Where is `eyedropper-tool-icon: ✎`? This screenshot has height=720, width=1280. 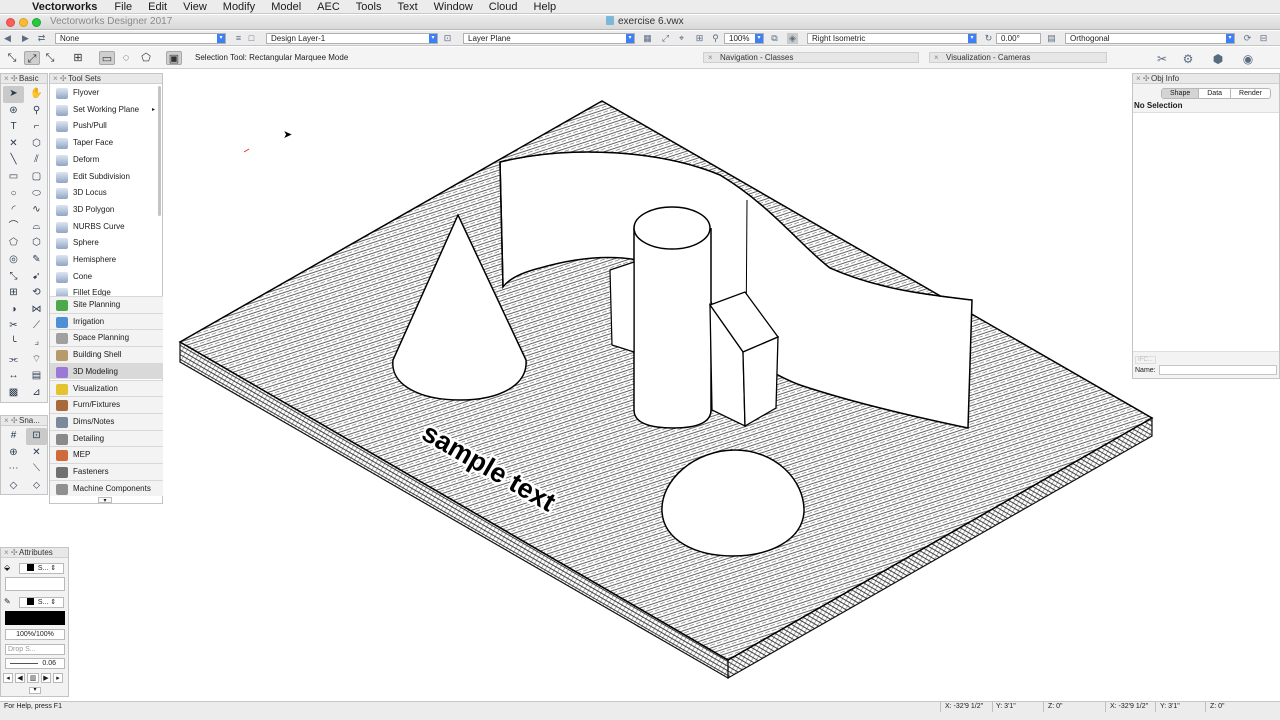
eyedropper-tool-icon: ✎ is located at coordinates (36, 260).